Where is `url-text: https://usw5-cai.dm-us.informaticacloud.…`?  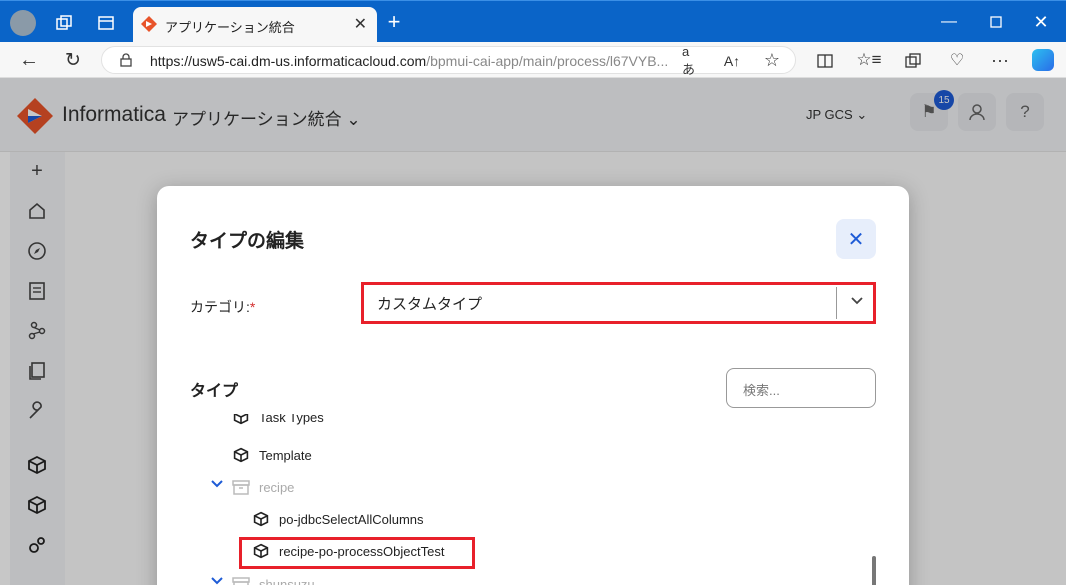
url-text: https://usw5-cai.dm-us.informaticacloud.… is located at coordinates (409, 61).